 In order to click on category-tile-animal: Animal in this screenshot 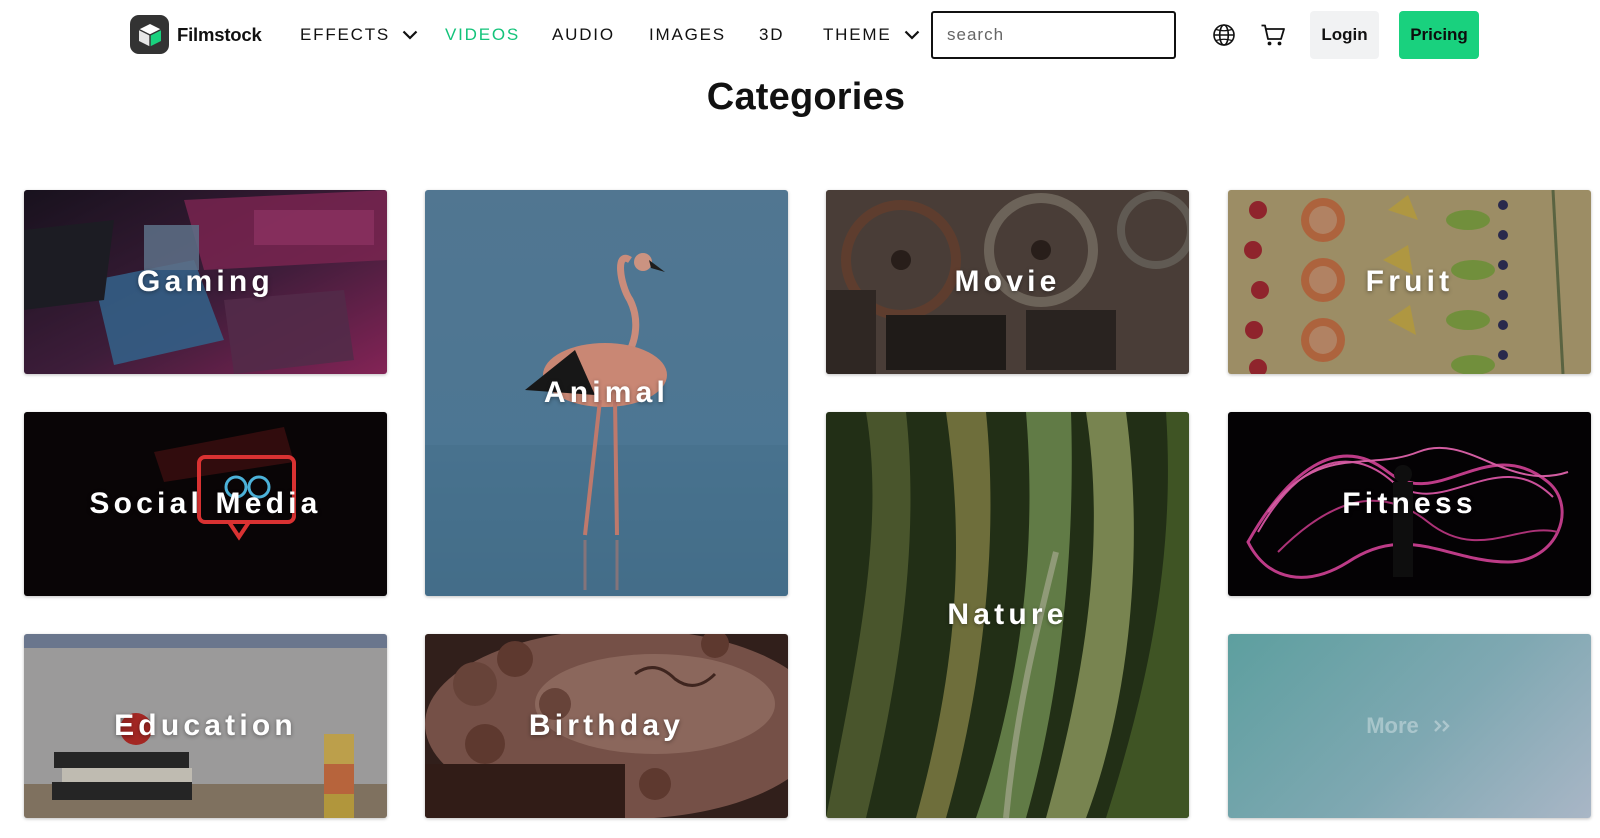, I will do `click(606, 393)`.